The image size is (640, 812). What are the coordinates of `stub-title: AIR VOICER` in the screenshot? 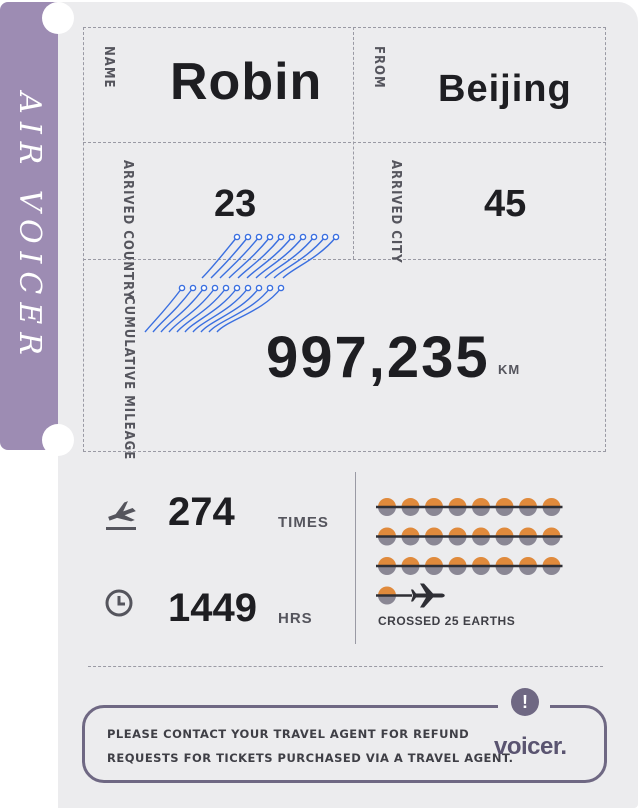 It's located at (29, 227).